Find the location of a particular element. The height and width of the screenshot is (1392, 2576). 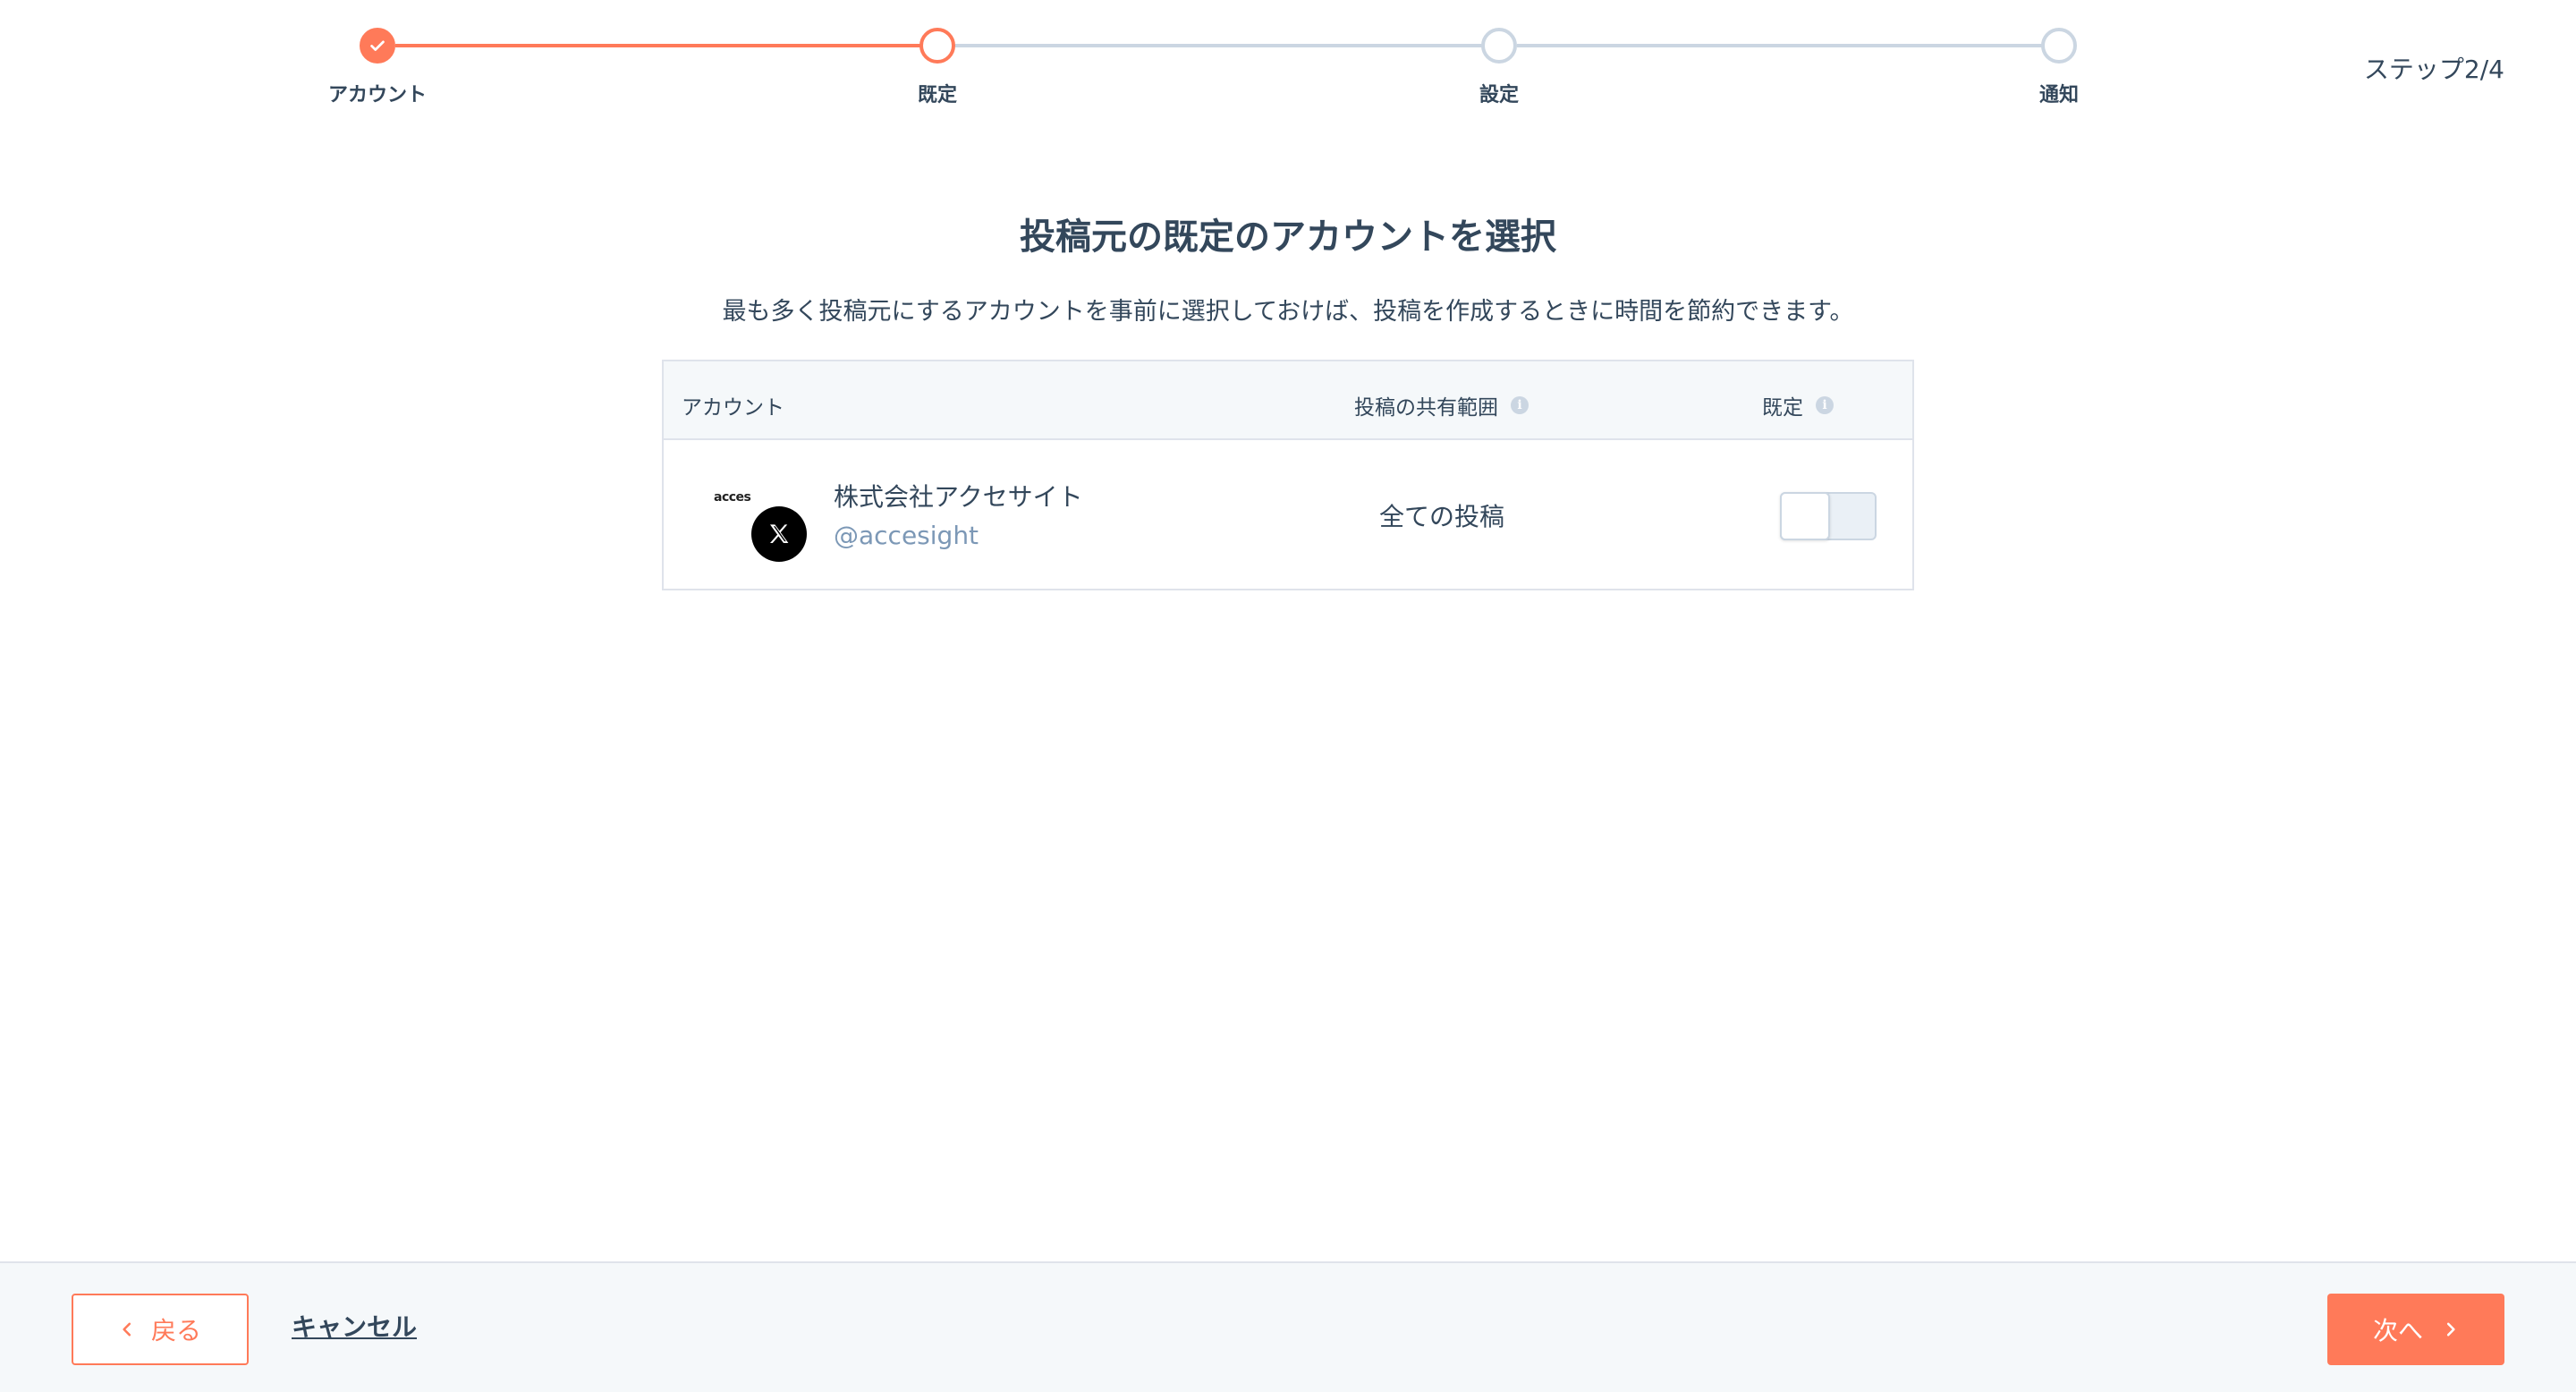

column-header-account: アカウント is located at coordinates (733, 405).